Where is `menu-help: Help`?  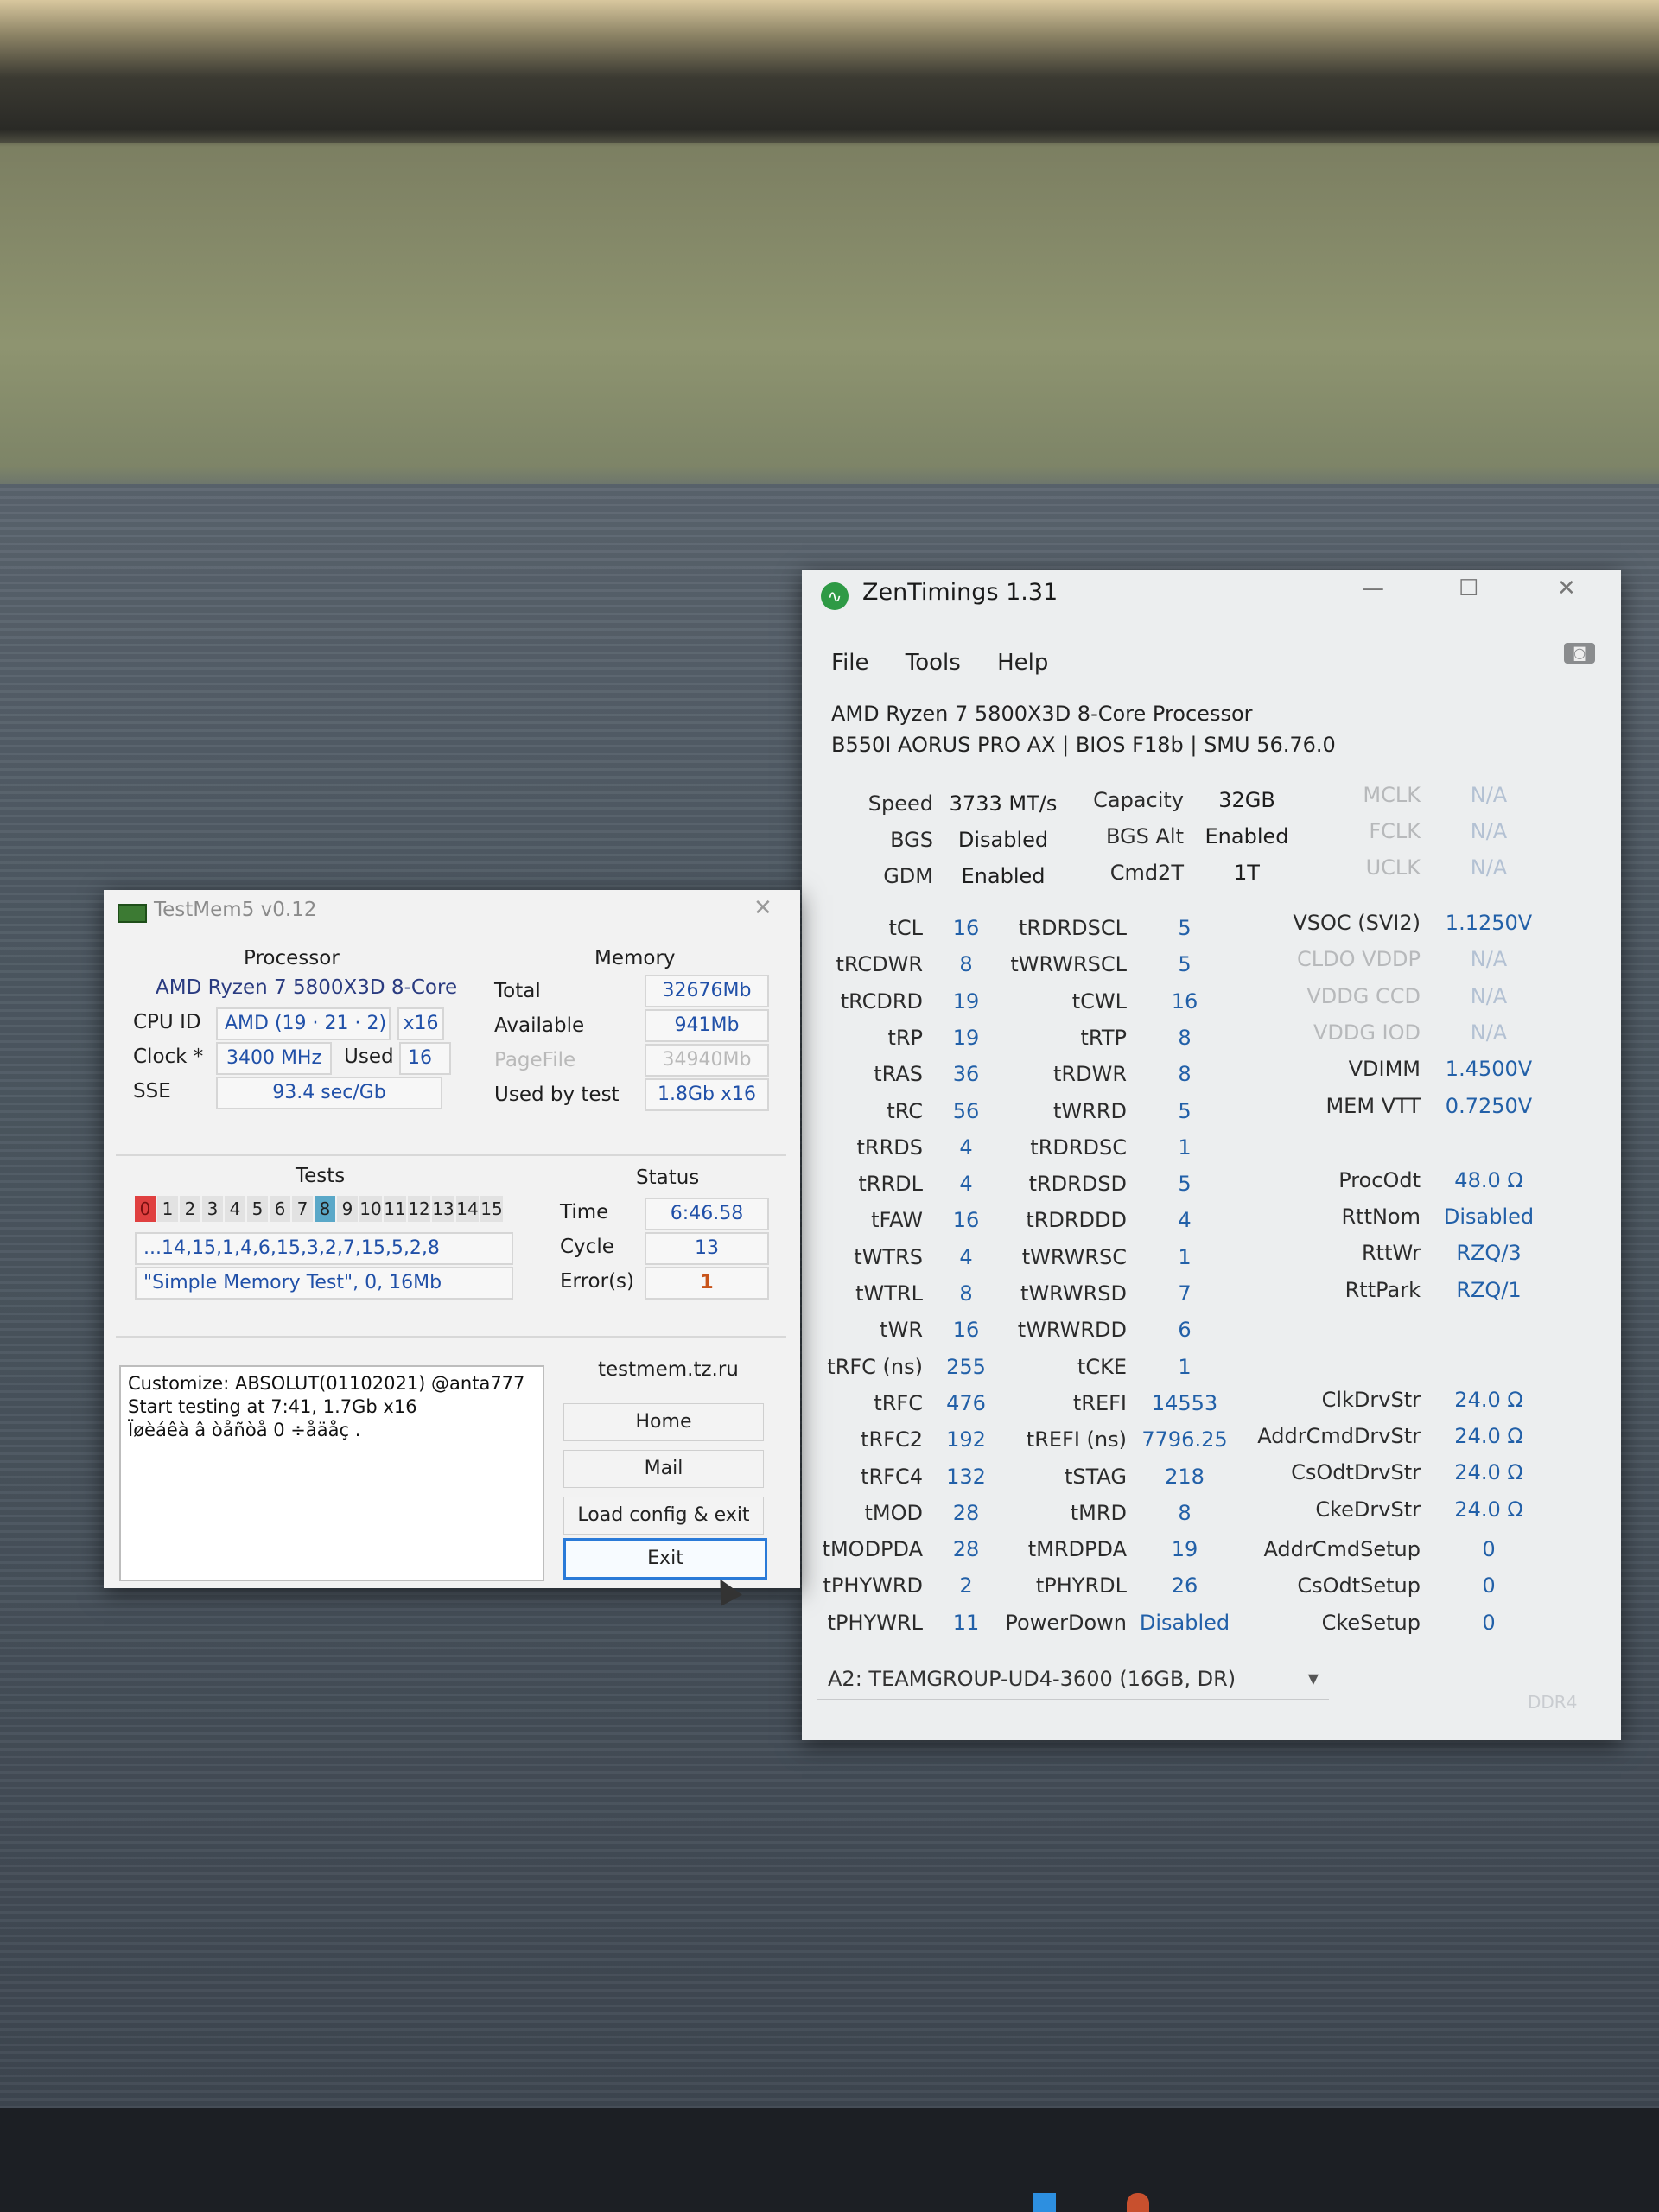 menu-help: Help is located at coordinates (1022, 663).